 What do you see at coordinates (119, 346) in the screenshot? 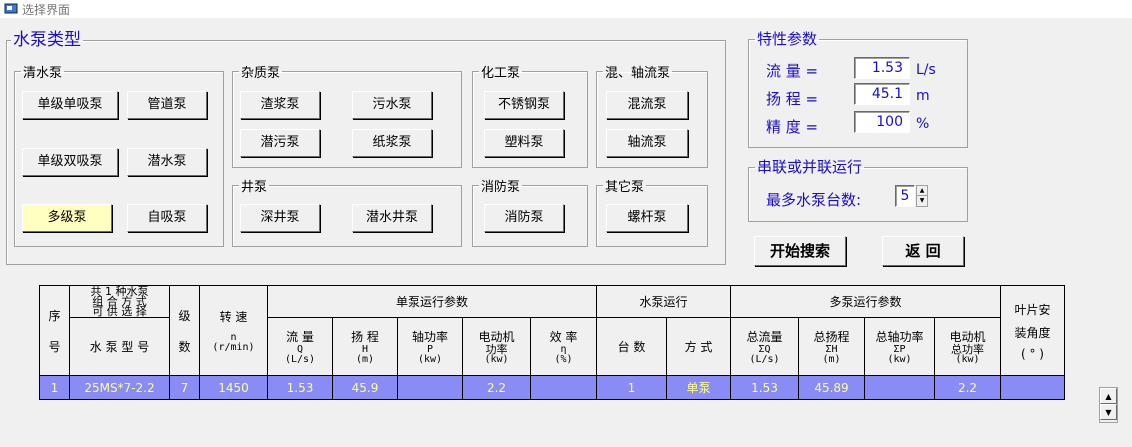
I see `col-model-header: 水 泵 型 号` at bounding box center [119, 346].